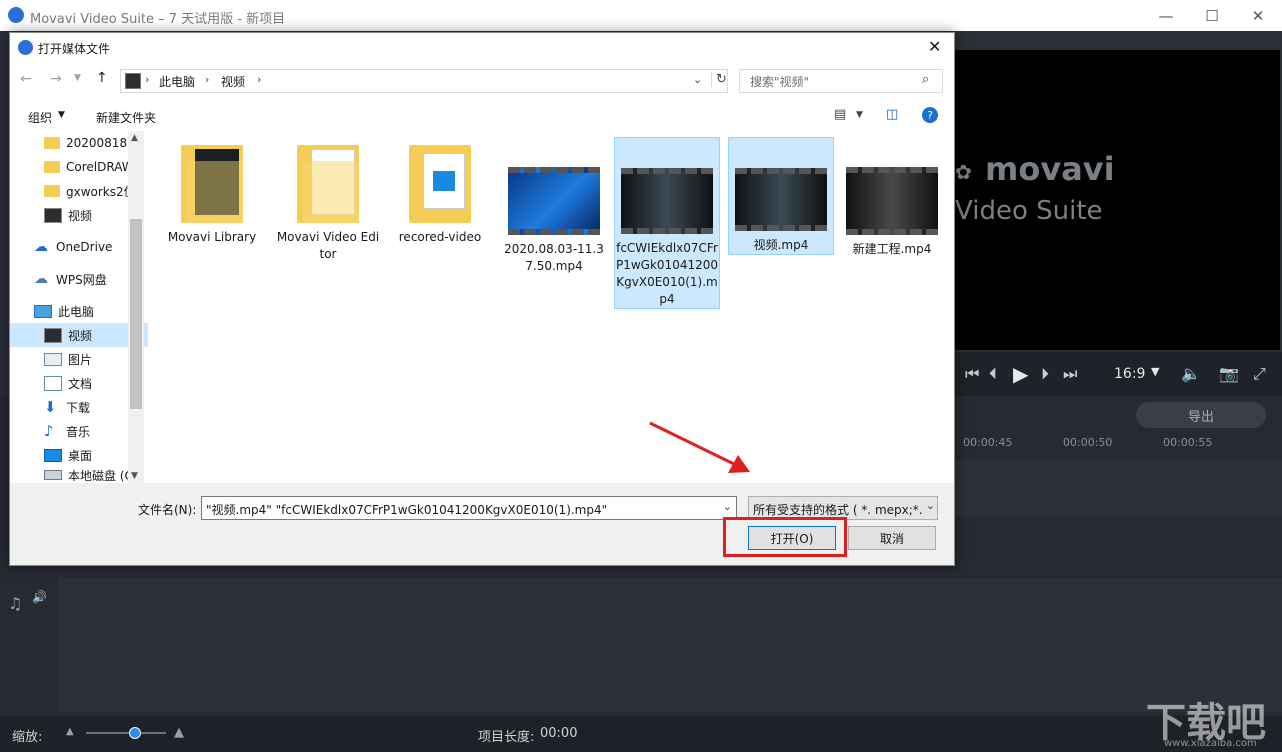 This screenshot has height=752, width=1282. I want to click on maximize-button: ☐, so click(1212, 15).